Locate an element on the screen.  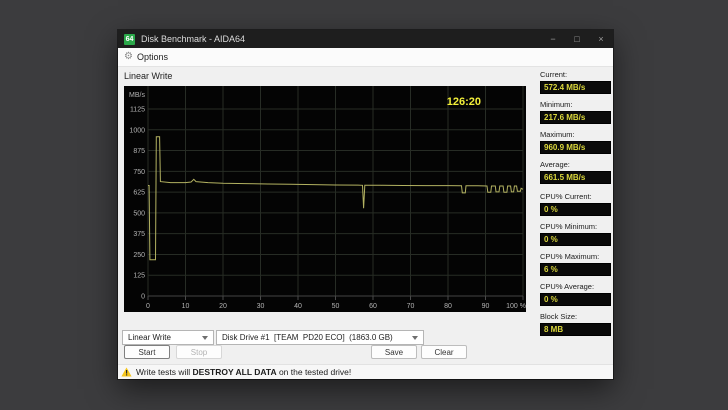
stat-value: 6 % is located at coordinates (575, 269).